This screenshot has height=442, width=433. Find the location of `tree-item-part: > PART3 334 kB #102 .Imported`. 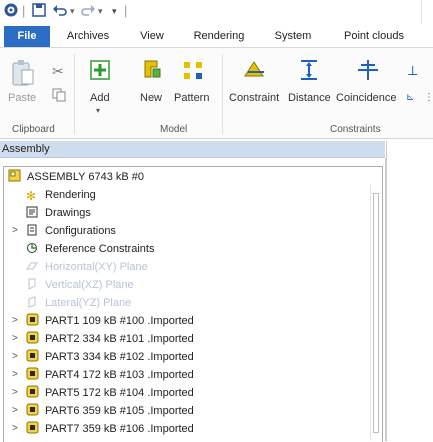

tree-item-part: > PART3 334 kB #102 .Imported is located at coordinates (103, 357).